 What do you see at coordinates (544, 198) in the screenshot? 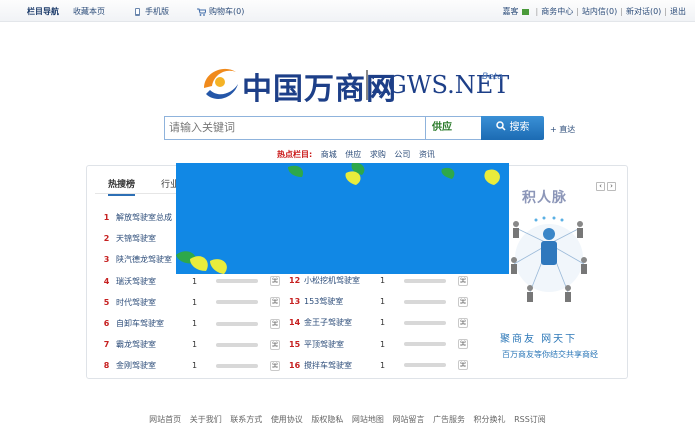
I see `ad-title: 积人脉` at bounding box center [544, 198].